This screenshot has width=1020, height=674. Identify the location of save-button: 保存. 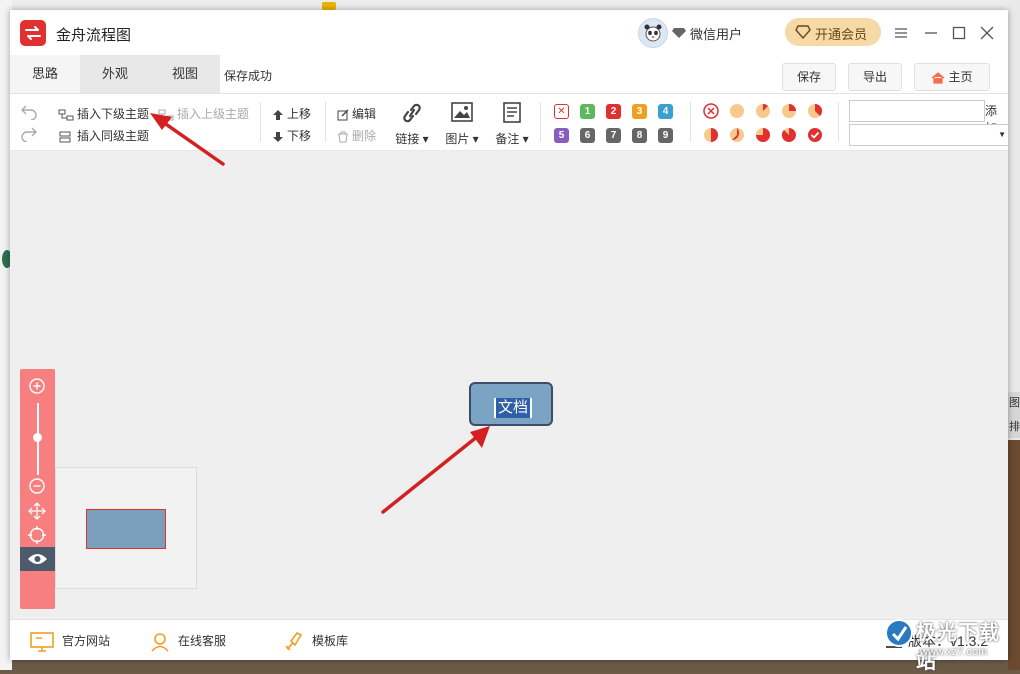
(809, 77).